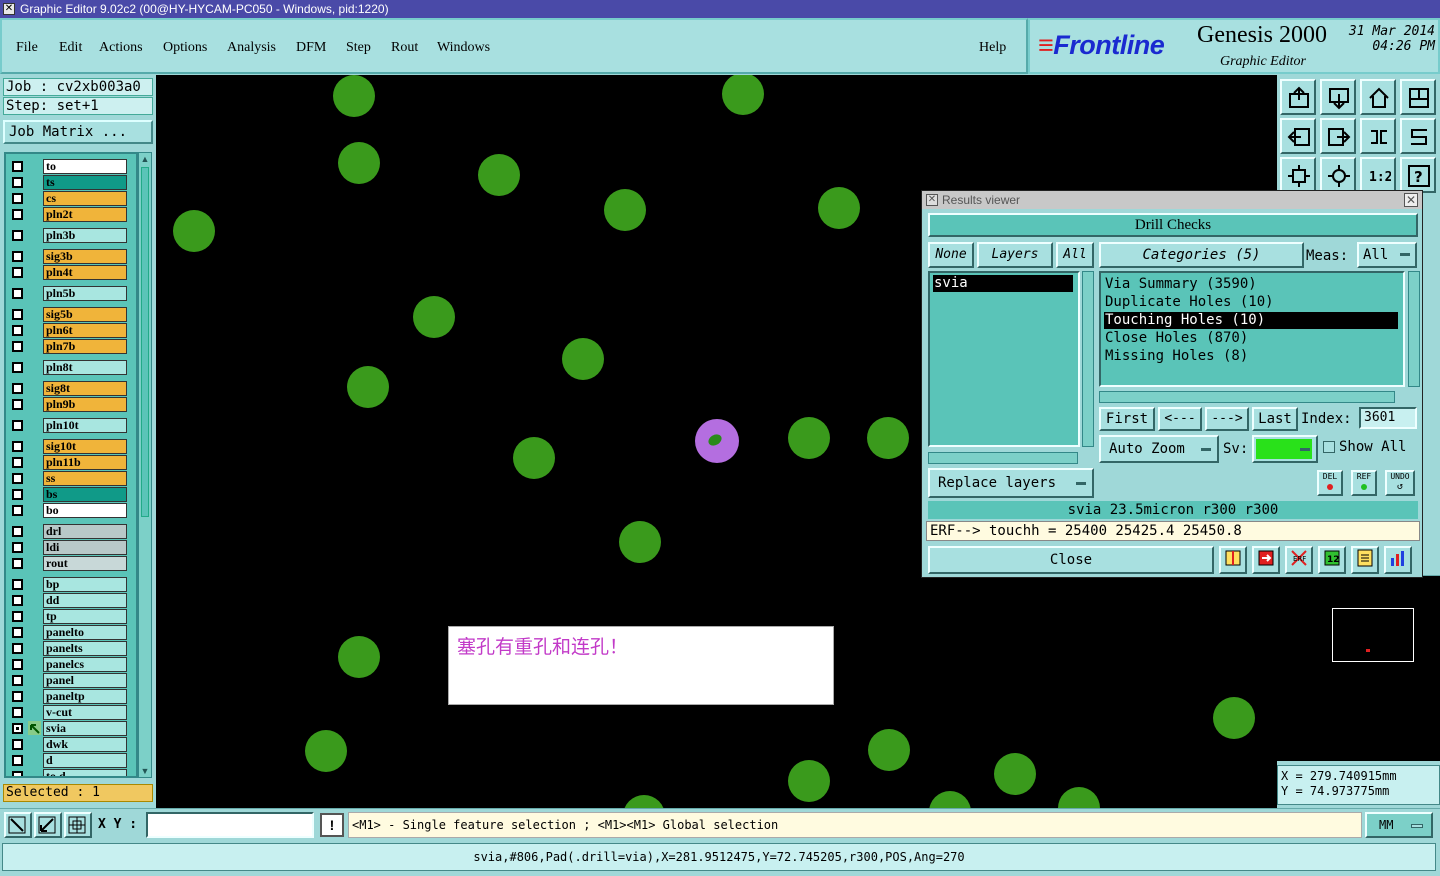 This screenshot has width=1440, height=876. I want to click on layer-row: pln2t, so click(68, 214).